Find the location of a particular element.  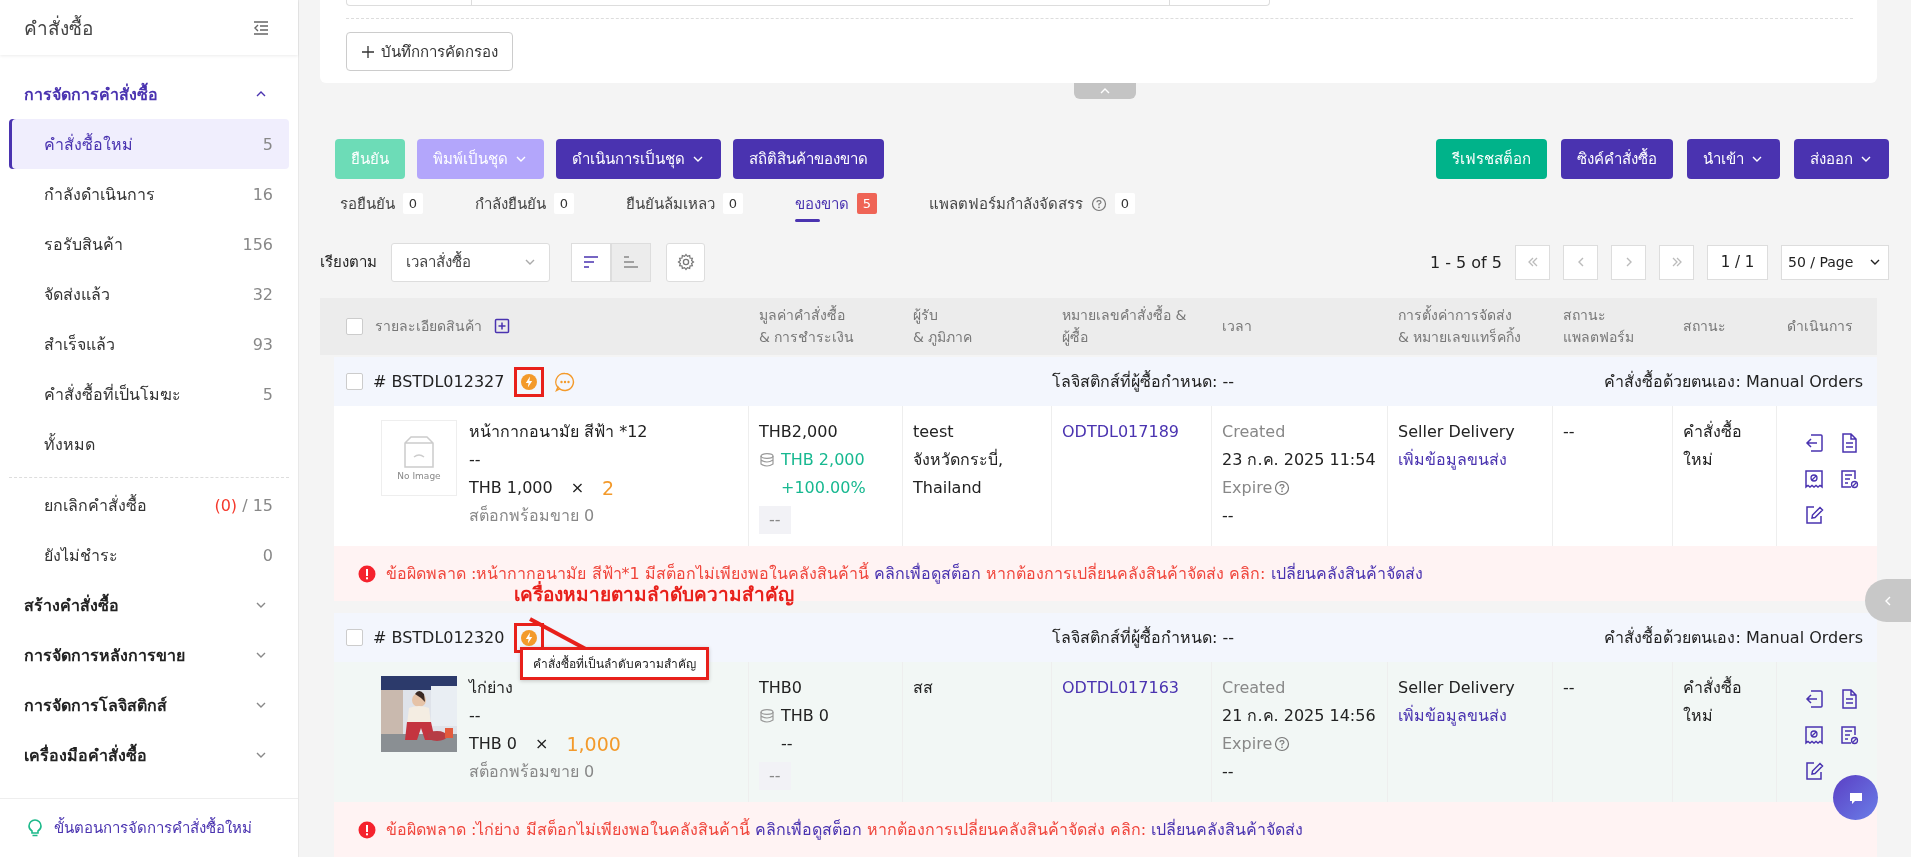

error-icon is located at coordinates (367, 573).